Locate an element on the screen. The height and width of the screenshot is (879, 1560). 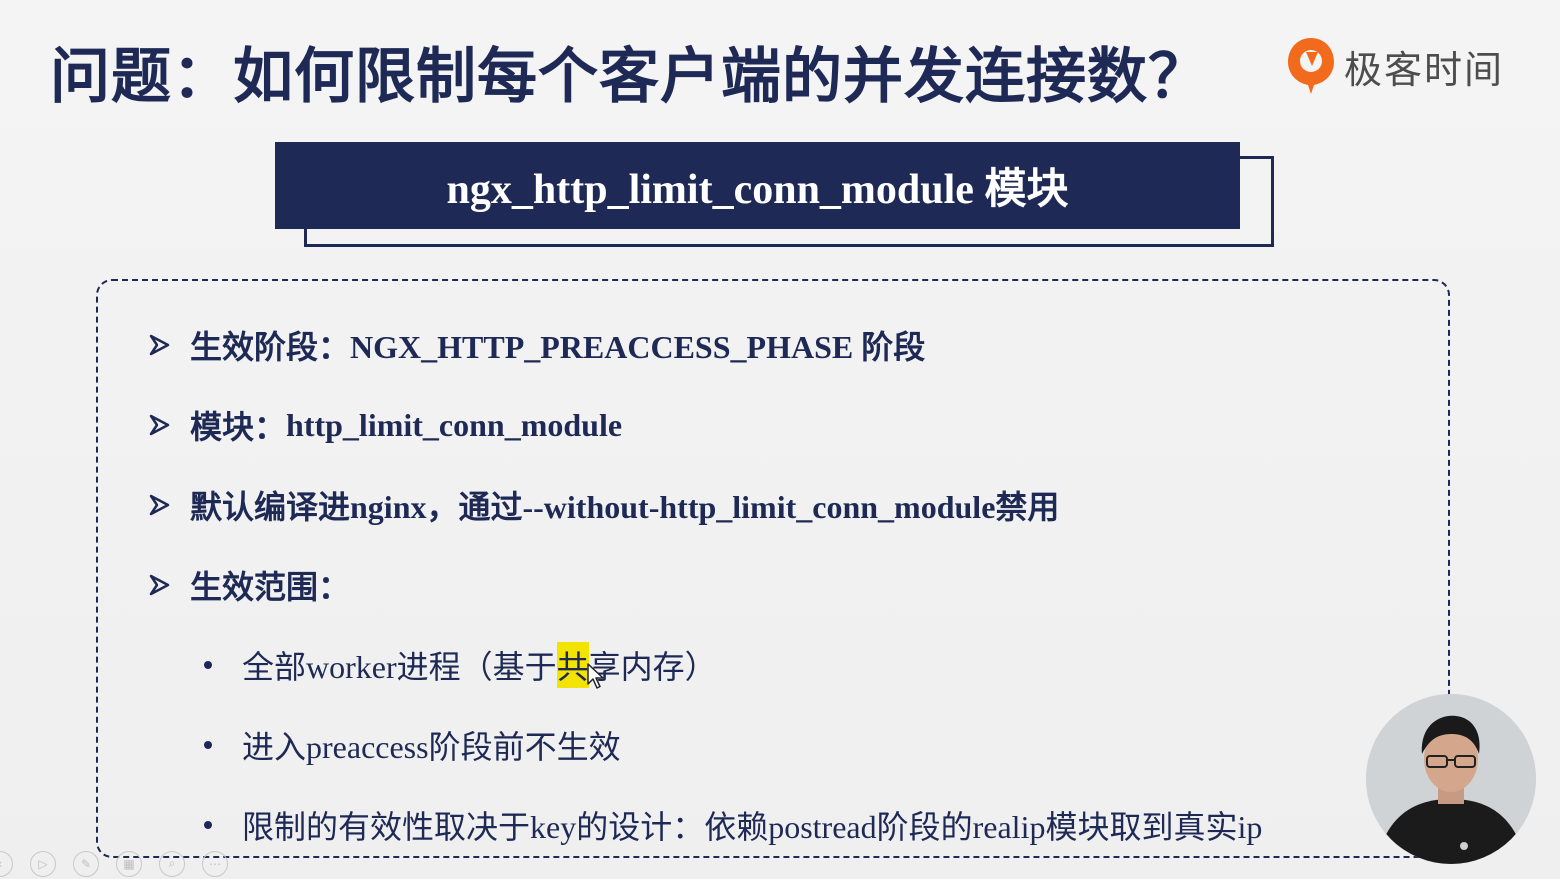
list-item: 生效阶段： NGX_HTTP_PREACCESS_PHASE 阶段 is located at coordinates (536, 345).